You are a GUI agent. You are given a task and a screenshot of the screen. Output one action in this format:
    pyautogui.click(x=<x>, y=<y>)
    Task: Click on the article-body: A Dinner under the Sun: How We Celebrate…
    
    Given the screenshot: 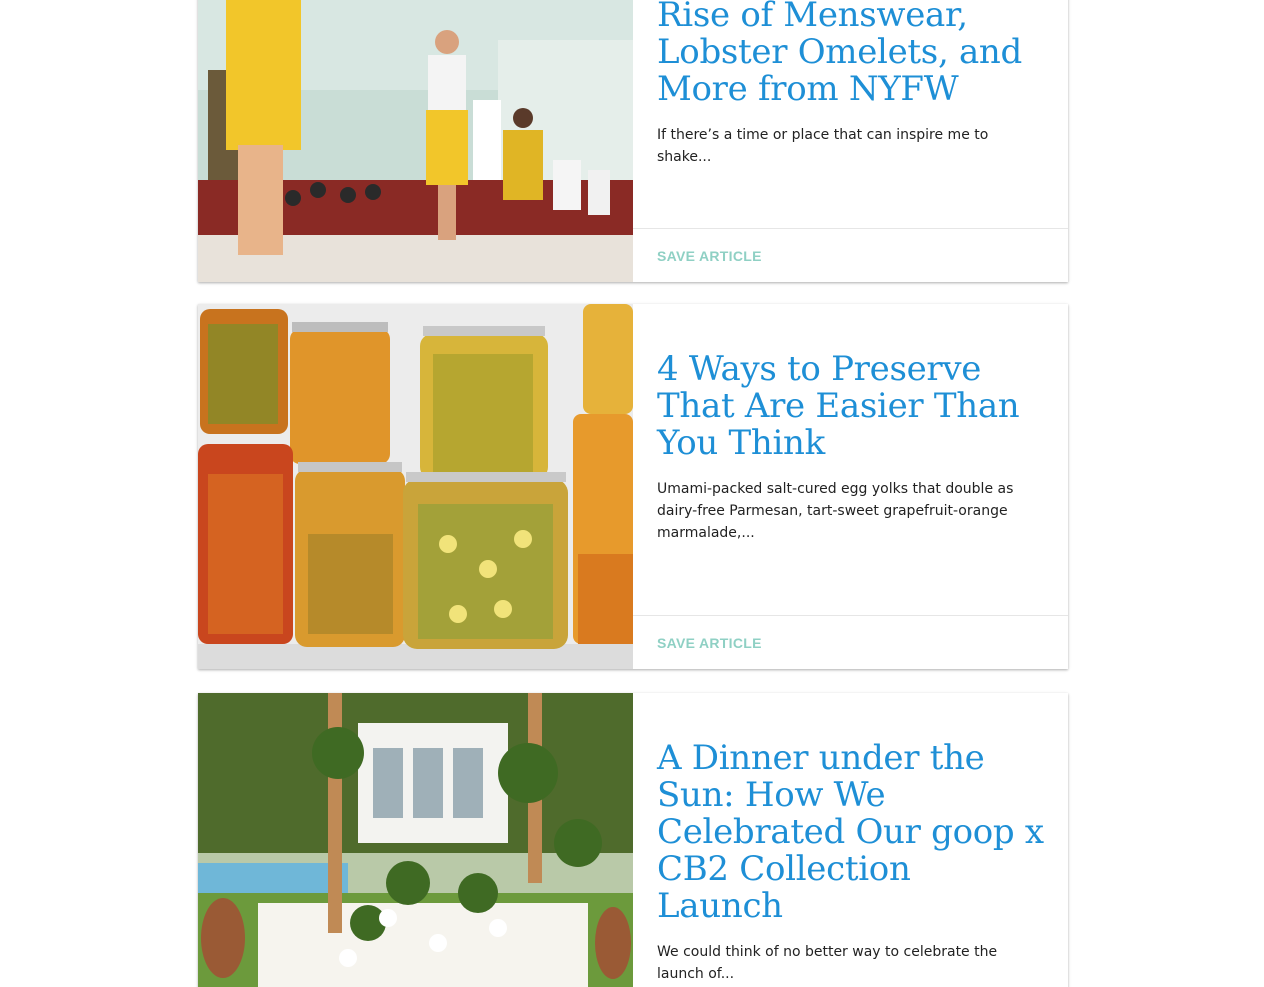 What is the action you would take?
    pyautogui.click(x=850, y=840)
    